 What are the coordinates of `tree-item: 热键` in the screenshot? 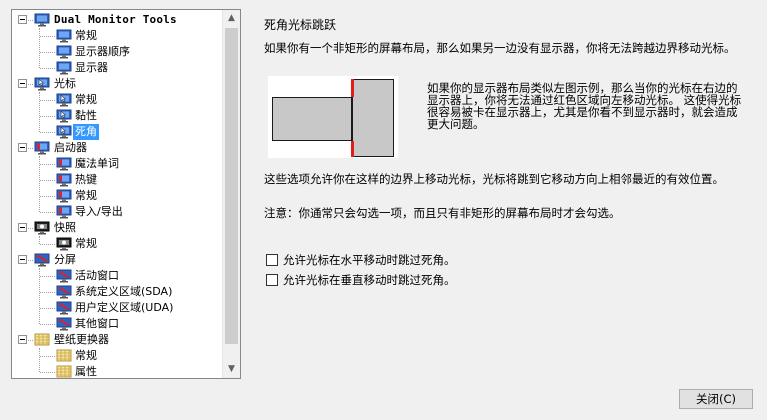 It's located at (118, 180).